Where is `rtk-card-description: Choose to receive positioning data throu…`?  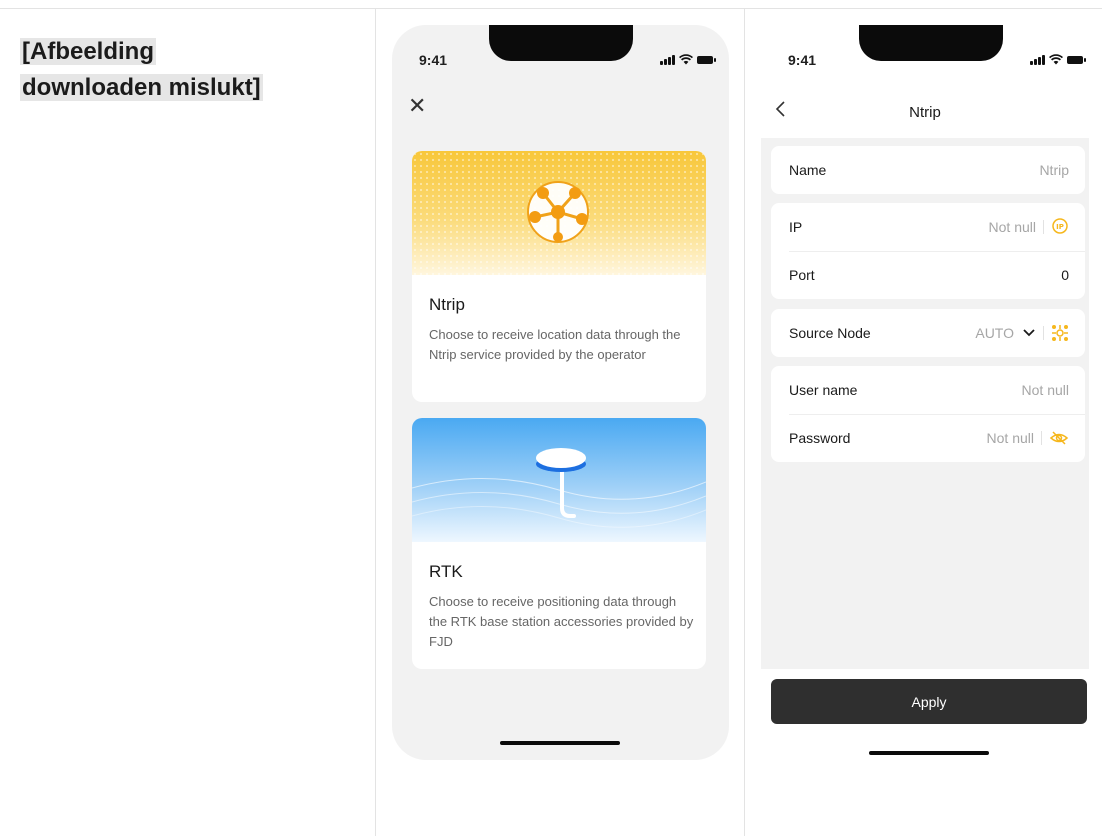
rtk-card-description: Choose to receive positioning data throu… is located at coordinates (561, 621).